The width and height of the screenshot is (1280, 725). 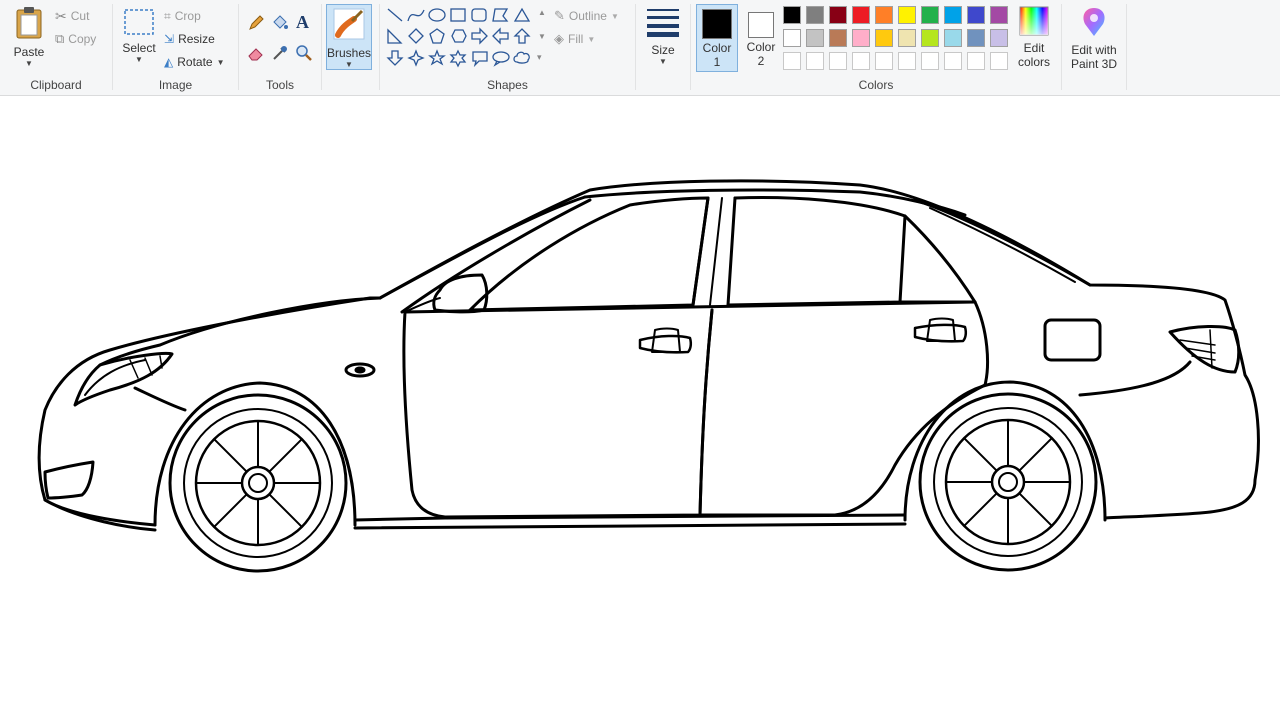 I want to click on shapes-gallery, so click(x=463, y=37).